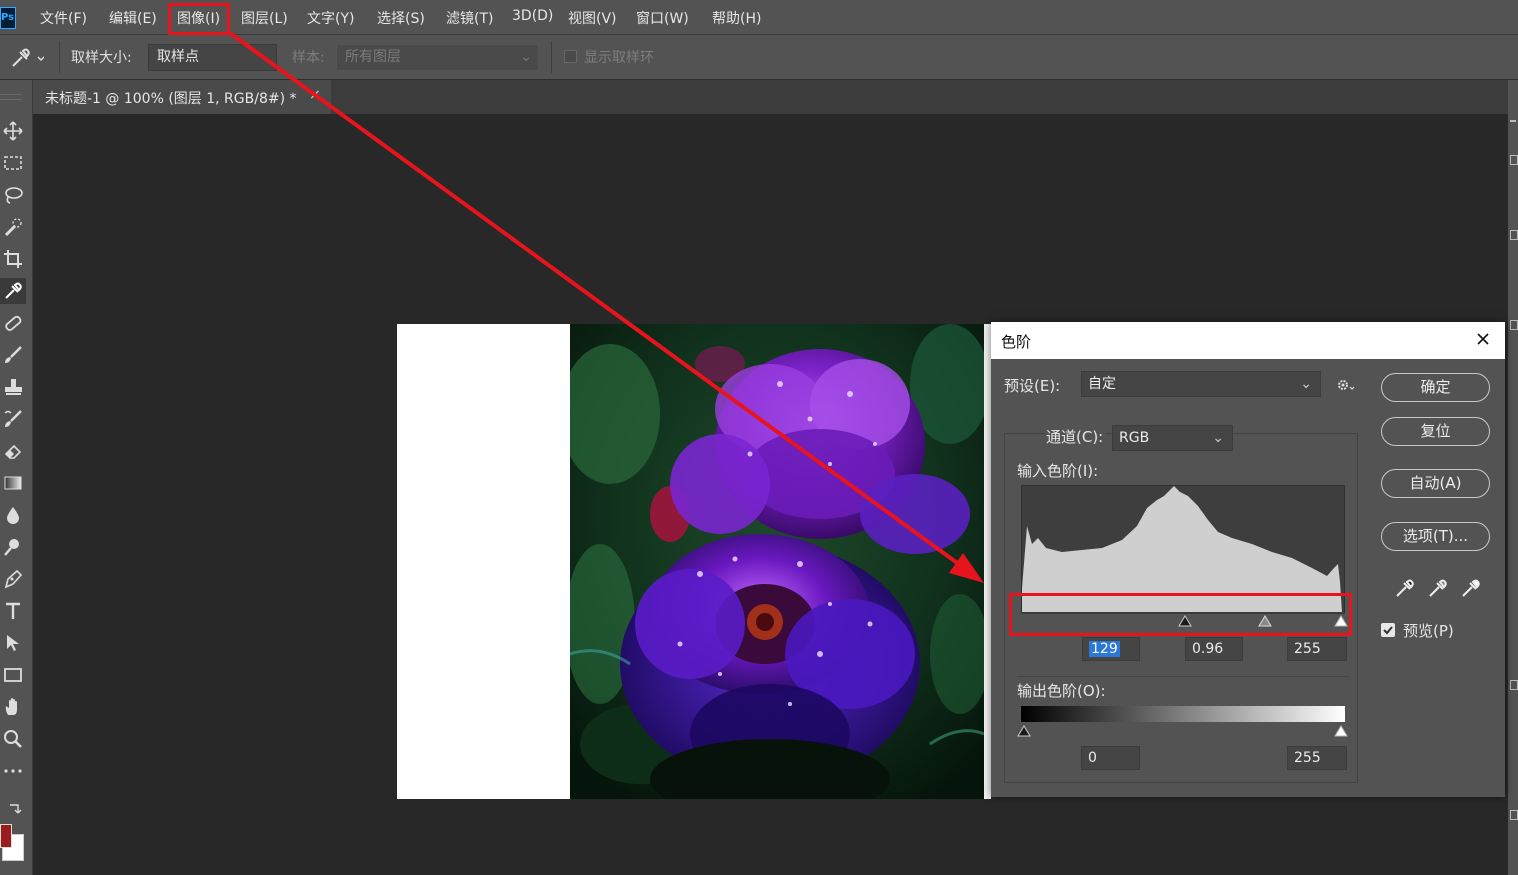  What do you see at coordinates (13, 611) in the screenshot?
I see `type-icon` at bounding box center [13, 611].